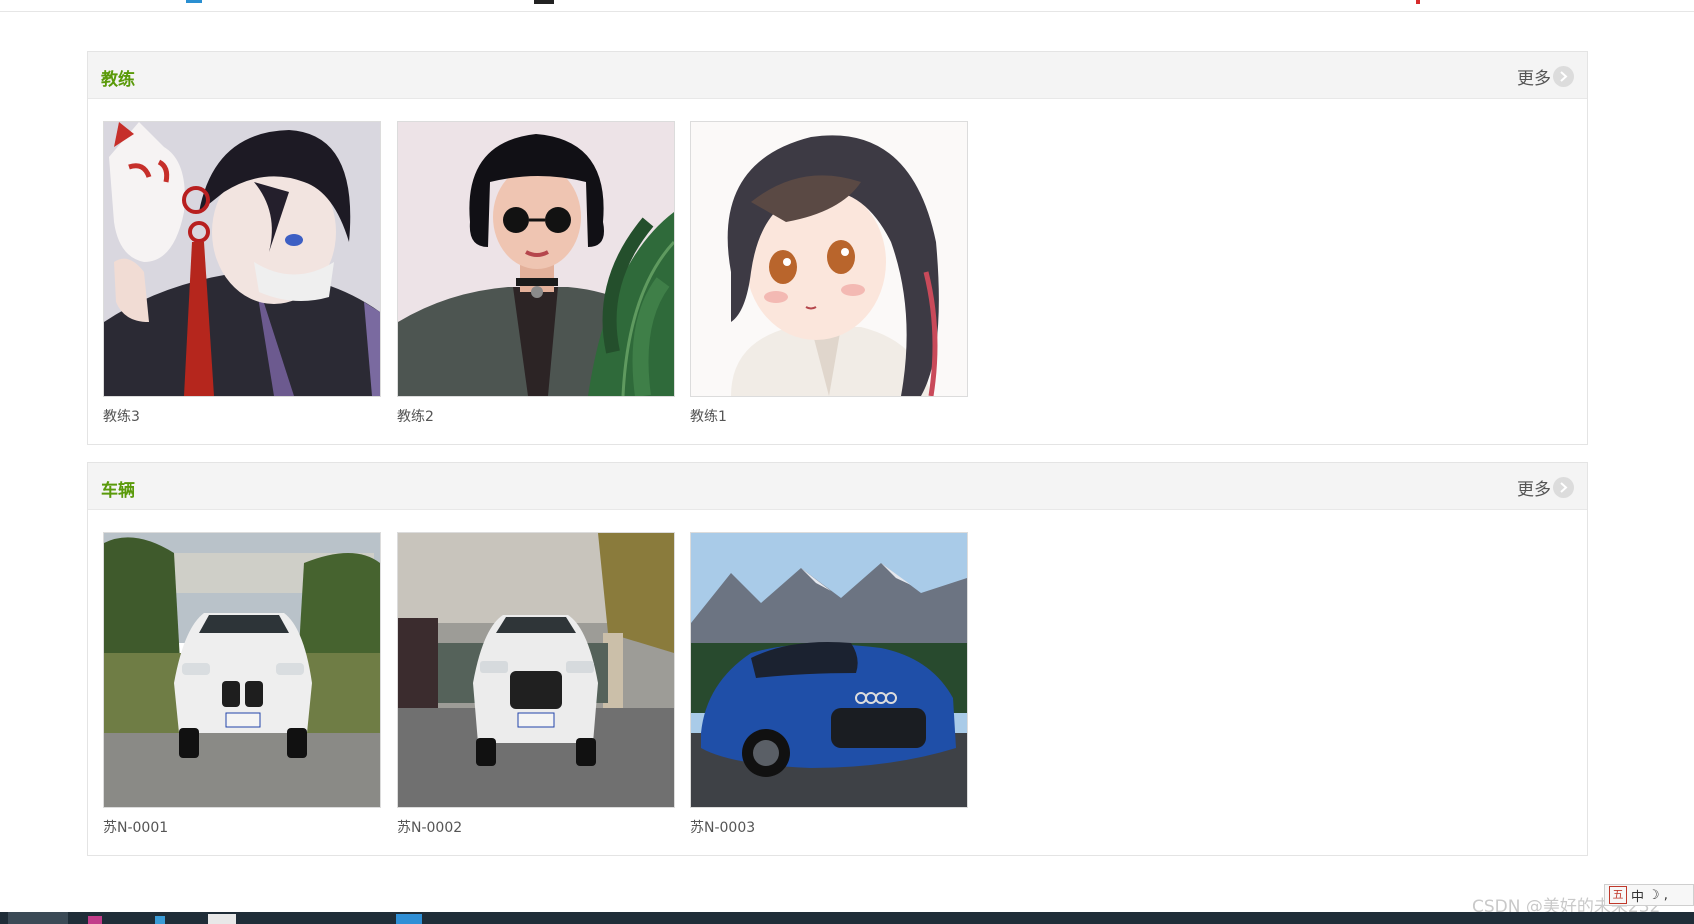 The width and height of the screenshot is (1694, 924). What do you see at coordinates (837, 486) in the screenshot?
I see `vehicle-panel-header: 车辆 更多` at bounding box center [837, 486].